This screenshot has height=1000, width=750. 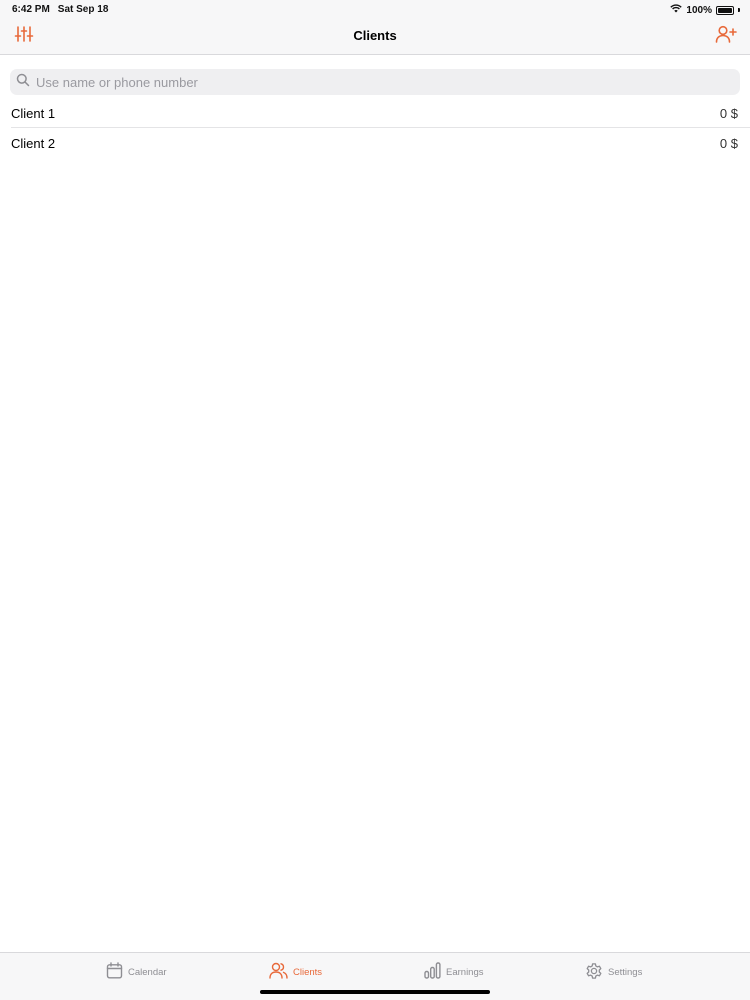 What do you see at coordinates (432, 972) in the screenshot?
I see `bar-chart-icon` at bounding box center [432, 972].